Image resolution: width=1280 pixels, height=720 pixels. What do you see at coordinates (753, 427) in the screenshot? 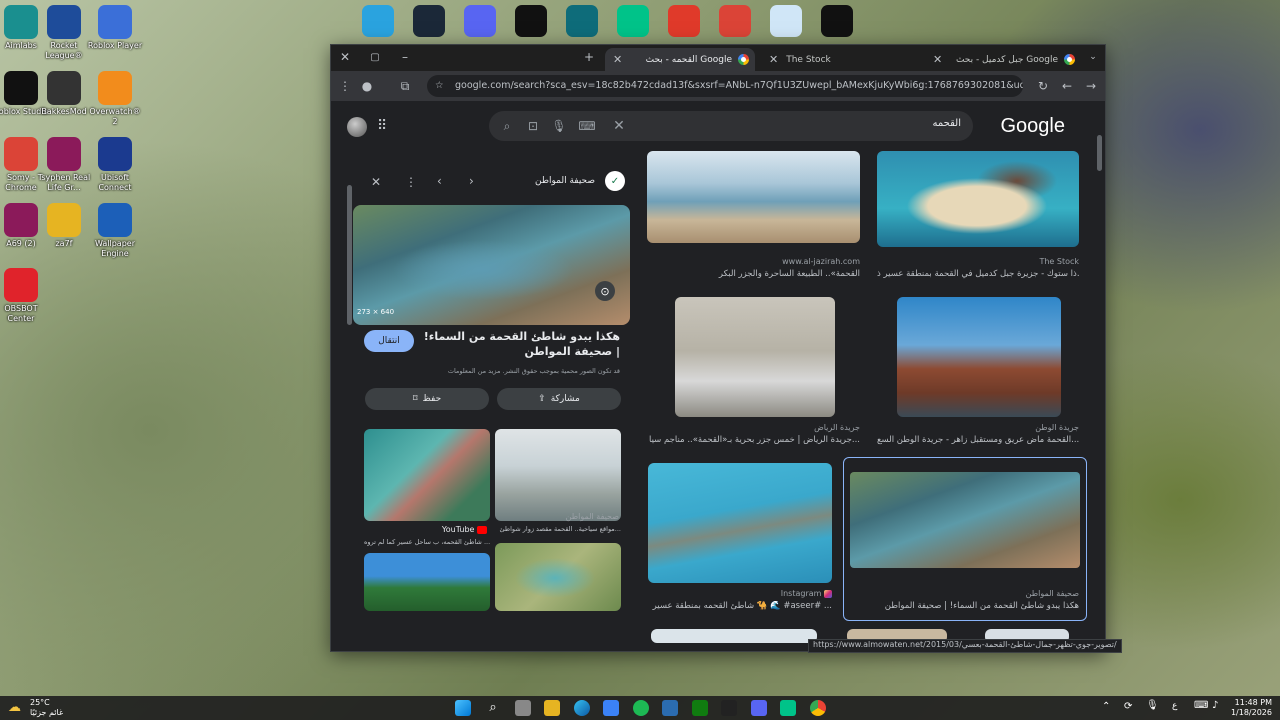
I see `result-source: جريدة الرياض` at bounding box center [753, 427].